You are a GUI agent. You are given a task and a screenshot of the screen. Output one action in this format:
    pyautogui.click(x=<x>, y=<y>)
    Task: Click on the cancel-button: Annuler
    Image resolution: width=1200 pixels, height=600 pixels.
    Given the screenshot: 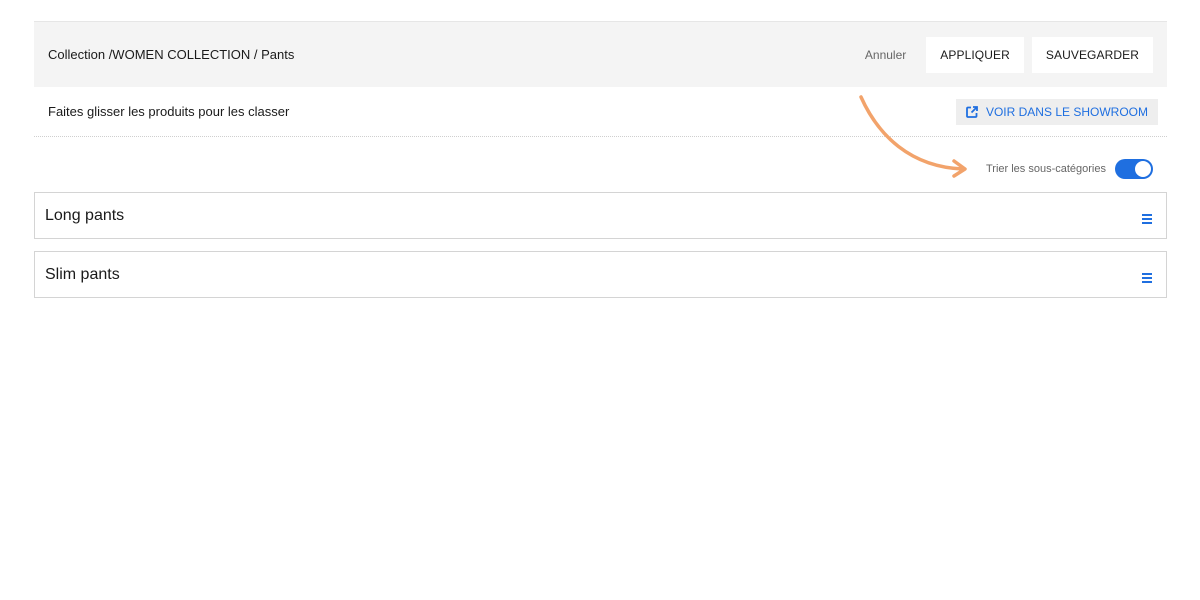 What is the action you would take?
    pyautogui.click(x=891, y=55)
    